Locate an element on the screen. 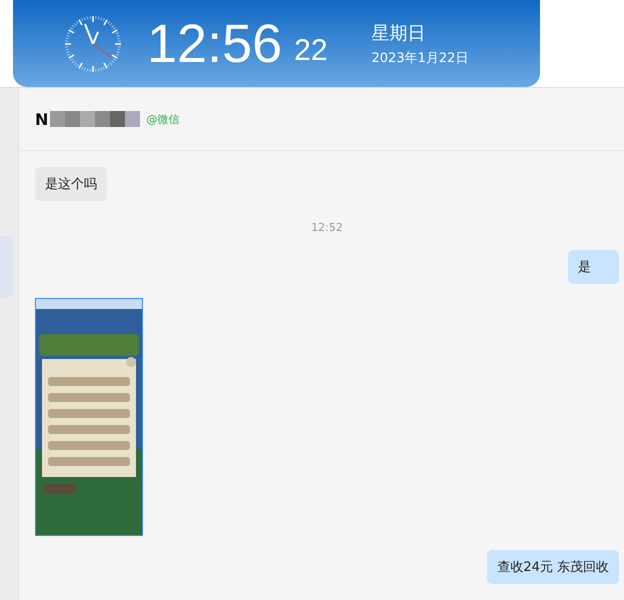 The height and width of the screenshot is (600, 624). clock-time: 12:56 is located at coordinates (214, 43).